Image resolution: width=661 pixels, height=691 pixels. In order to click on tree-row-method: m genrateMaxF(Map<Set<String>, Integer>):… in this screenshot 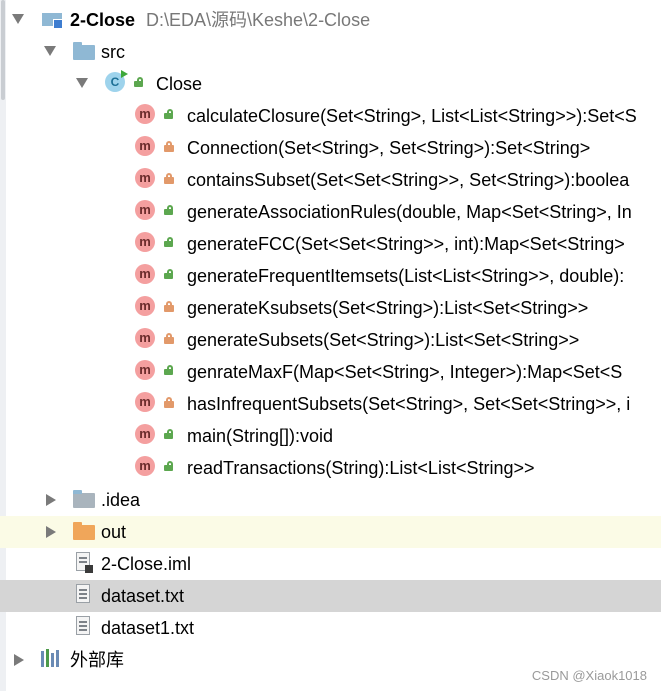, I will do `click(330, 372)`.